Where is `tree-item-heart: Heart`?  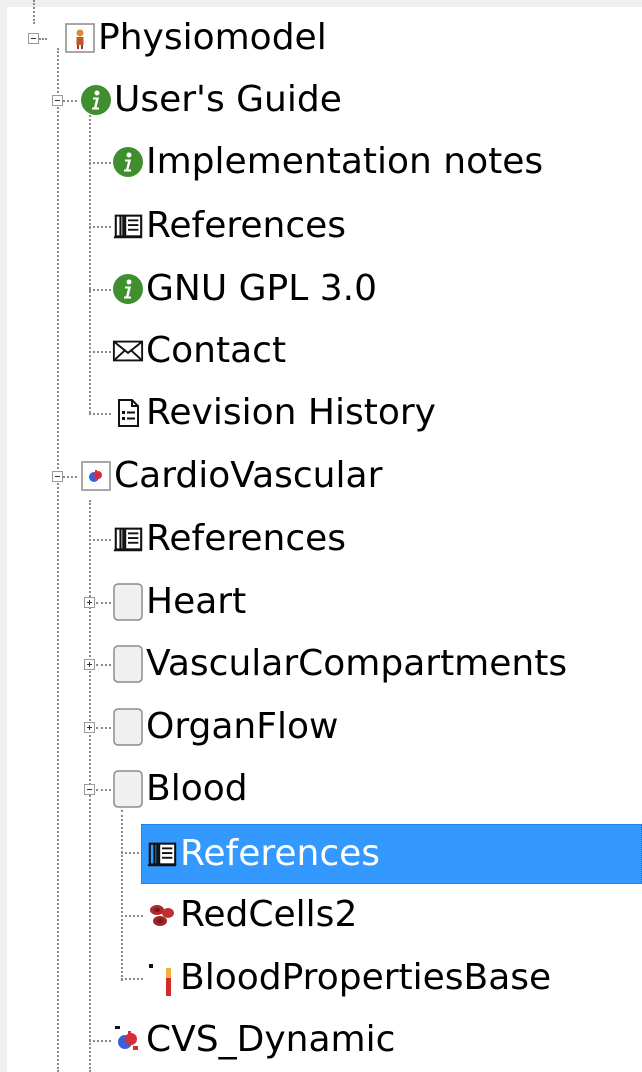 tree-item-heart: Heart is located at coordinates (179, 602).